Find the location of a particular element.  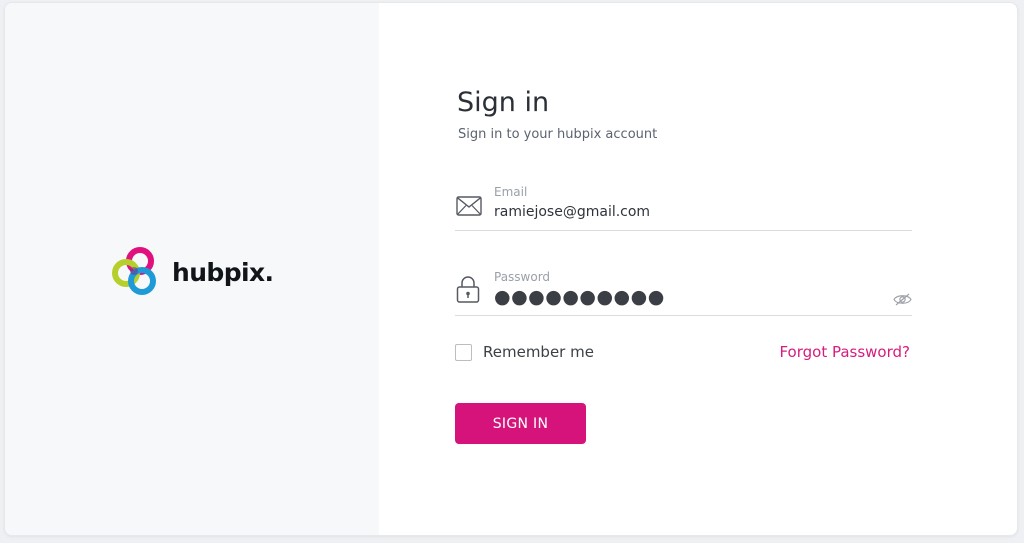

remember-me: Remember me is located at coordinates (524, 352).